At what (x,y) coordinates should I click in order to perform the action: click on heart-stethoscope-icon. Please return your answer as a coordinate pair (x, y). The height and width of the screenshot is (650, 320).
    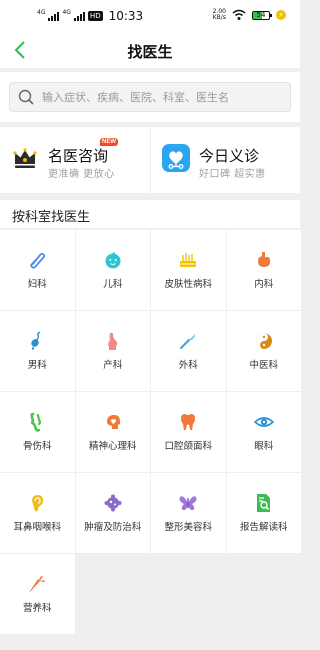
    Looking at the image, I should click on (176, 158).